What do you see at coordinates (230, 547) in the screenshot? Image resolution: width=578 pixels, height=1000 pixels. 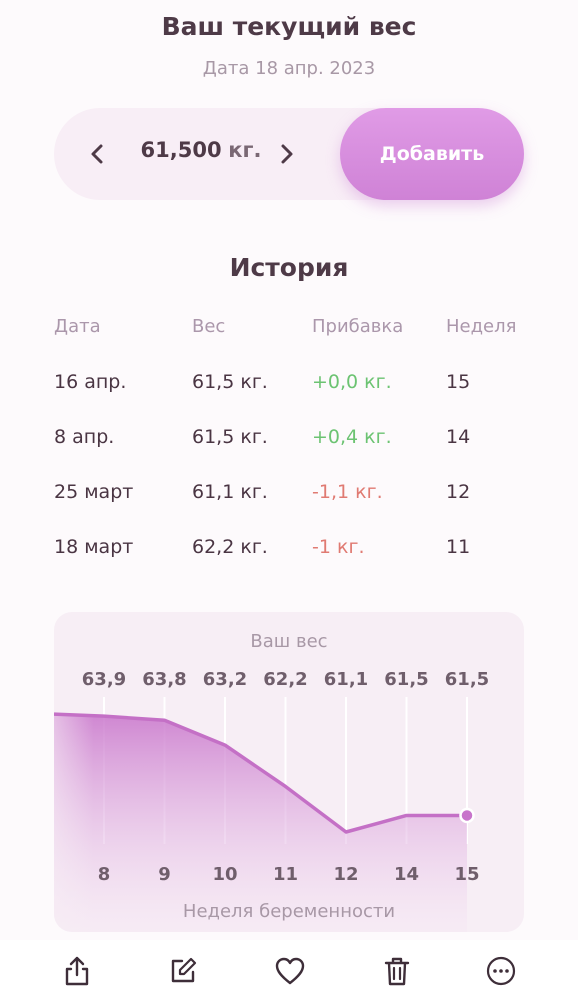 I see `row-weight: 62,2 кг.` at bounding box center [230, 547].